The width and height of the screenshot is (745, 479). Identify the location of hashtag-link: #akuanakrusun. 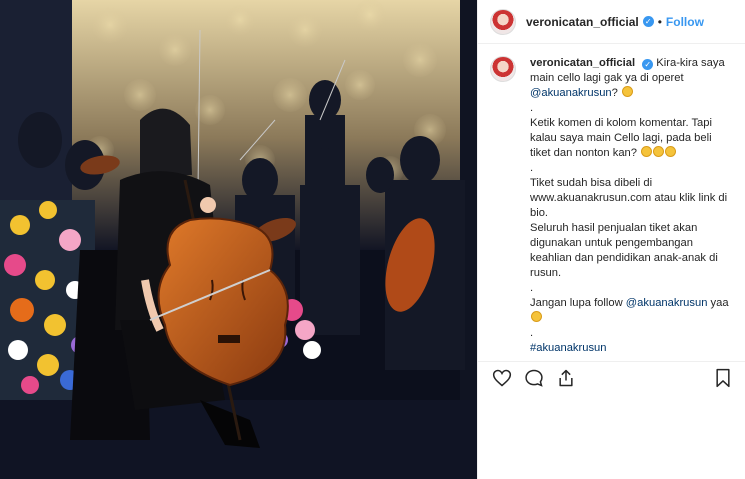
(568, 348).